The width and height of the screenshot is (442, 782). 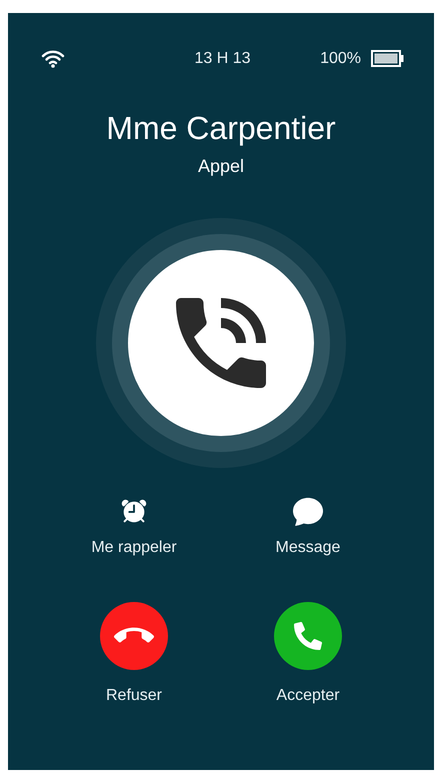 What do you see at coordinates (221, 166) in the screenshot?
I see `call-status: Appel` at bounding box center [221, 166].